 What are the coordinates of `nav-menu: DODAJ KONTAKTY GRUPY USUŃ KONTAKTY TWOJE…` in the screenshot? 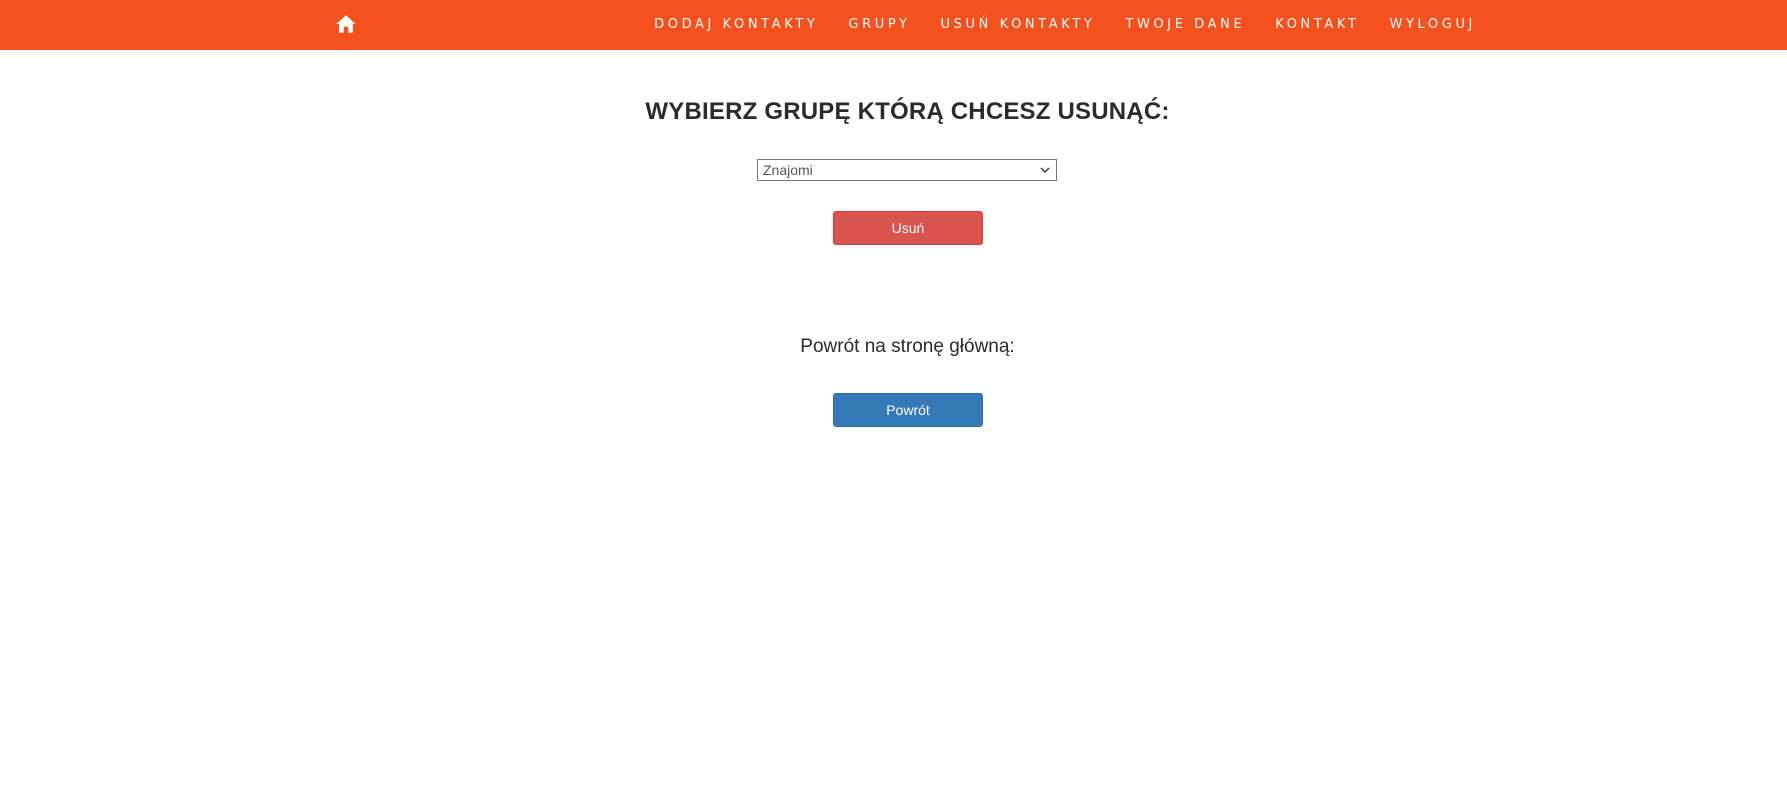 It's located at (1057, 25).